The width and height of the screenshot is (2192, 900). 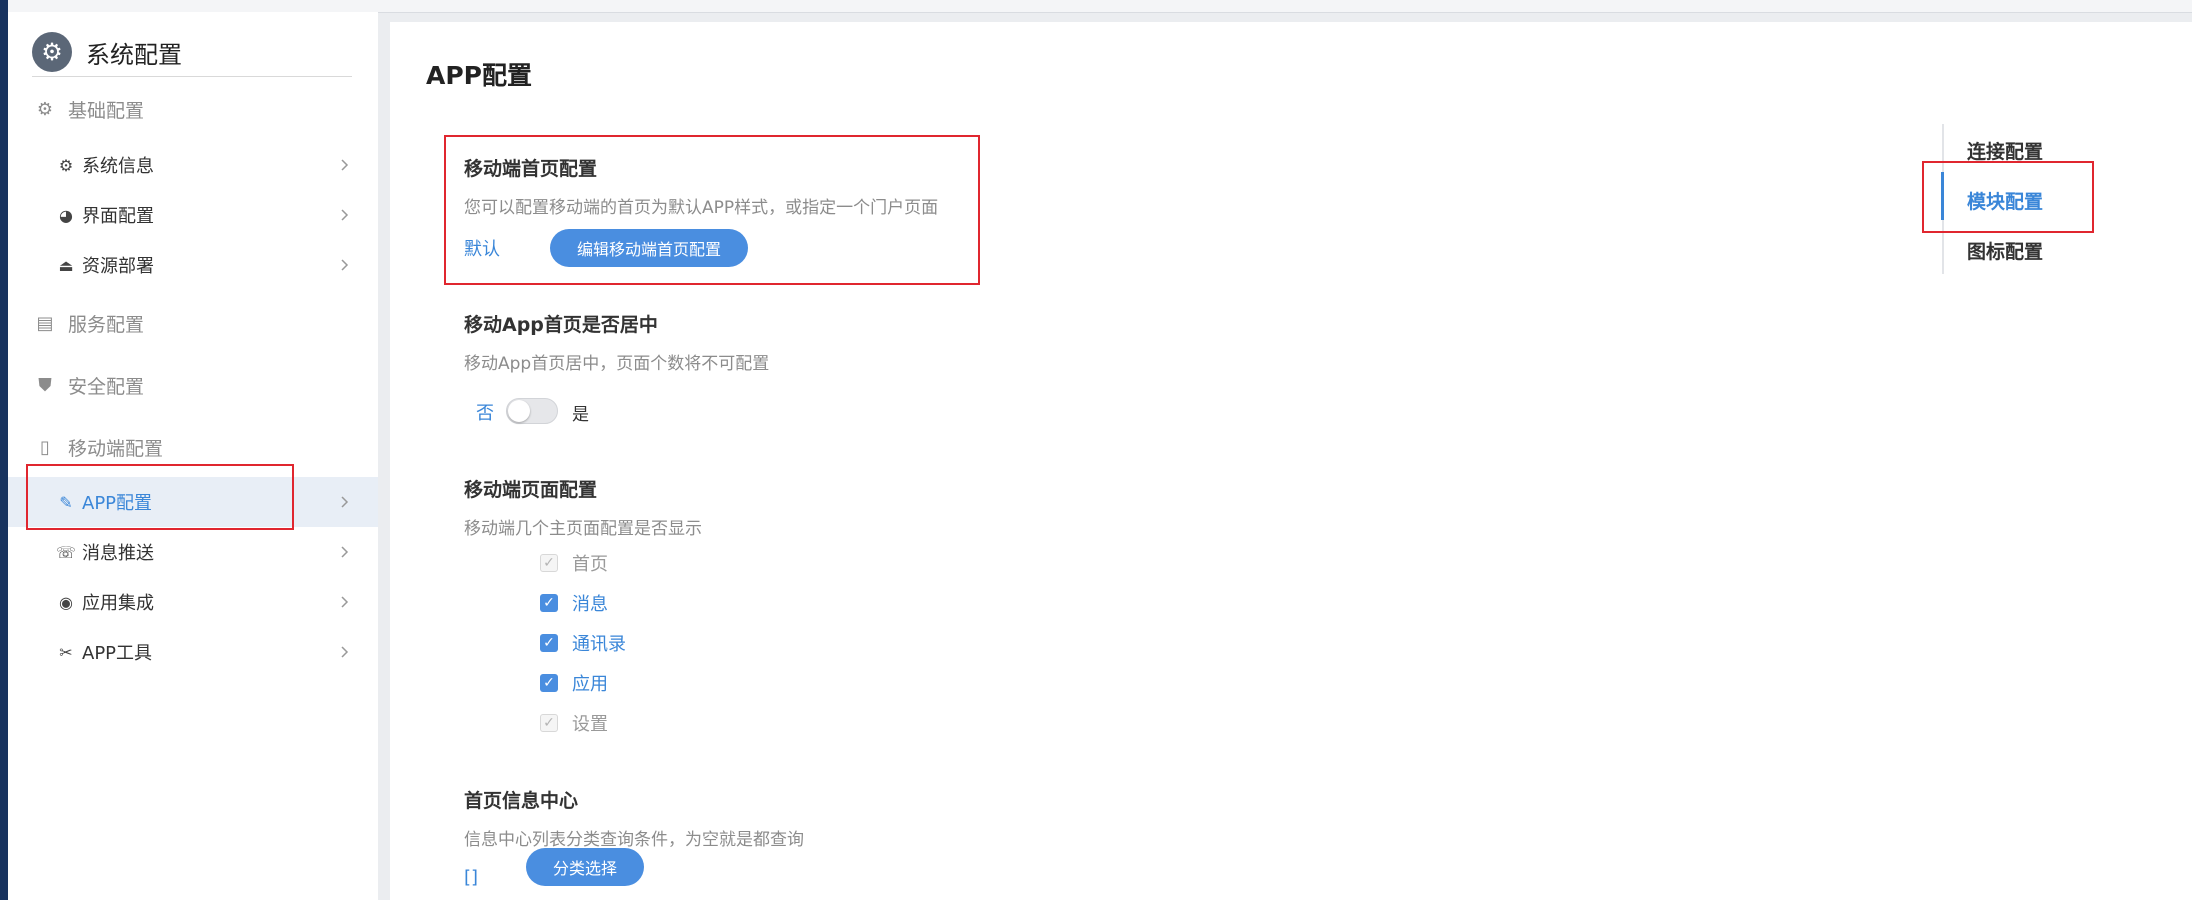 What do you see at coordinates (193, 265) in the screenshot?
I see `sidebar-item-resource-deploy: ⏏ 资源部署` at bounding box center [193, 265].